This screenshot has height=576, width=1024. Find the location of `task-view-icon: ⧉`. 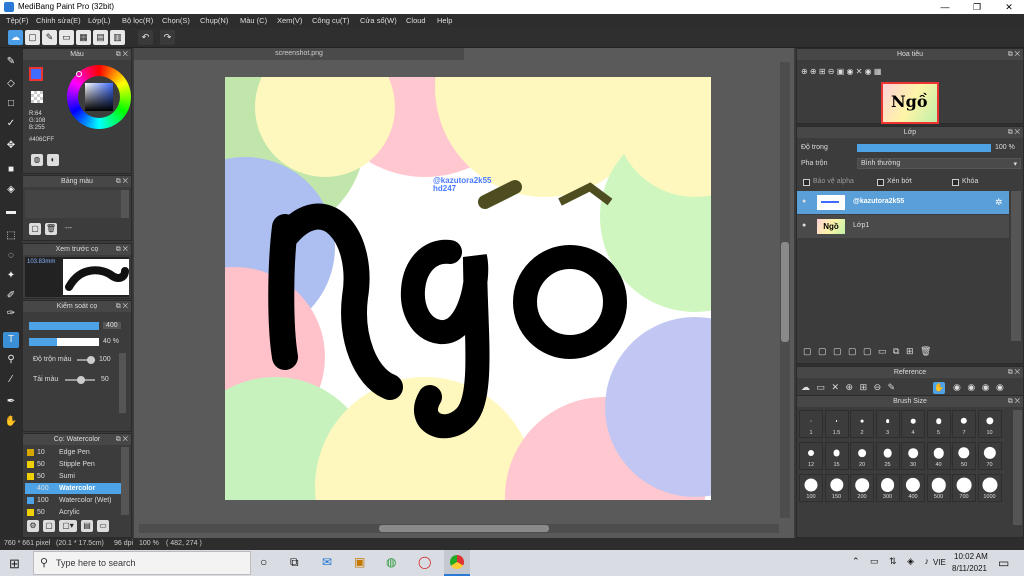

task-view-icon: ⧉ is located at coordinates (294, 562).